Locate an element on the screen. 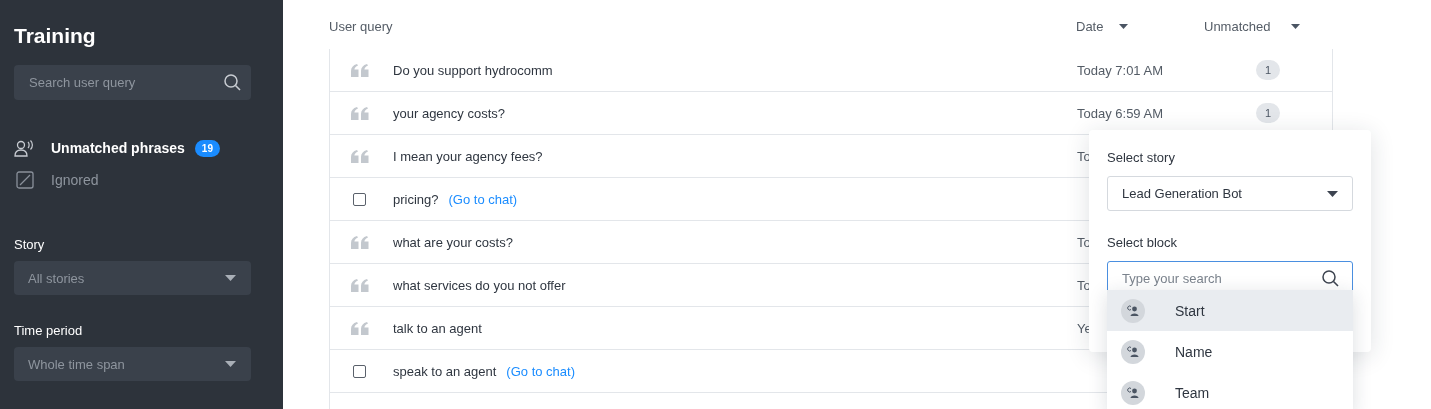 This screenshot has height=409, width=1431. go-to-chat-link: (Go to chat) is located at coordinates (540, 371).